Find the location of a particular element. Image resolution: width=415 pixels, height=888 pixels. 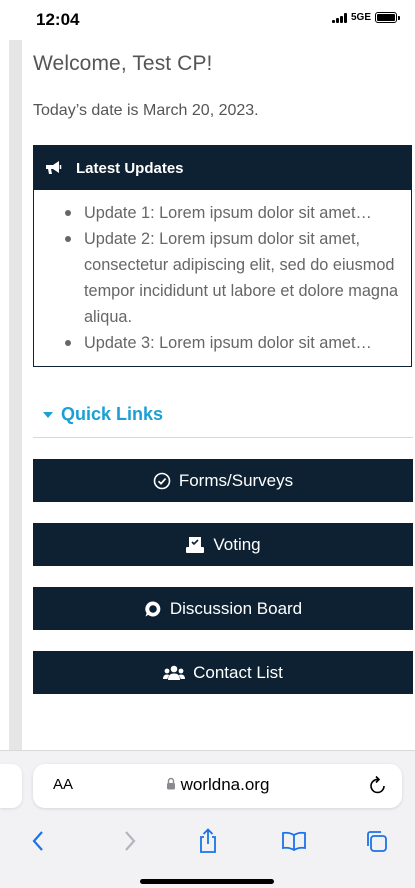

bookmarks-button is located at coordinates (294, 843).